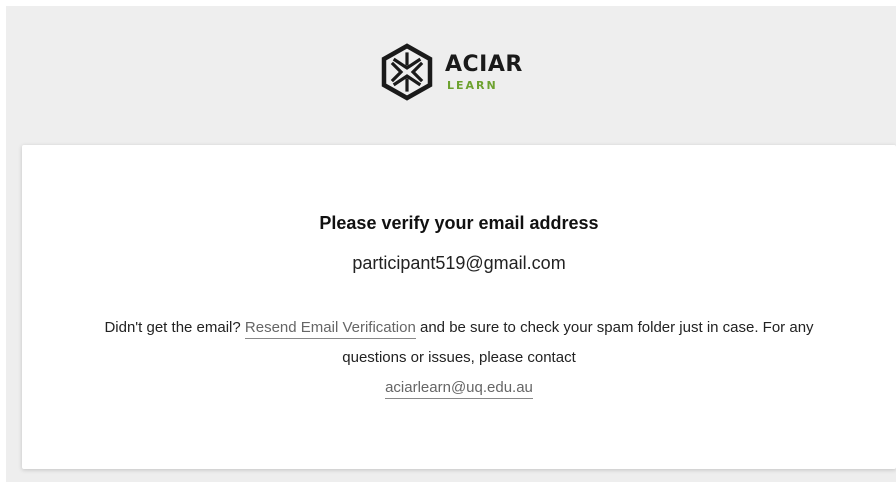 The width and height of the screenshot is (896, 482). What do you see at coordinates (330, 329) in the screenshot?
I see `resend-verification-link: Resend Email Verification` at bounding box center [330, 329].